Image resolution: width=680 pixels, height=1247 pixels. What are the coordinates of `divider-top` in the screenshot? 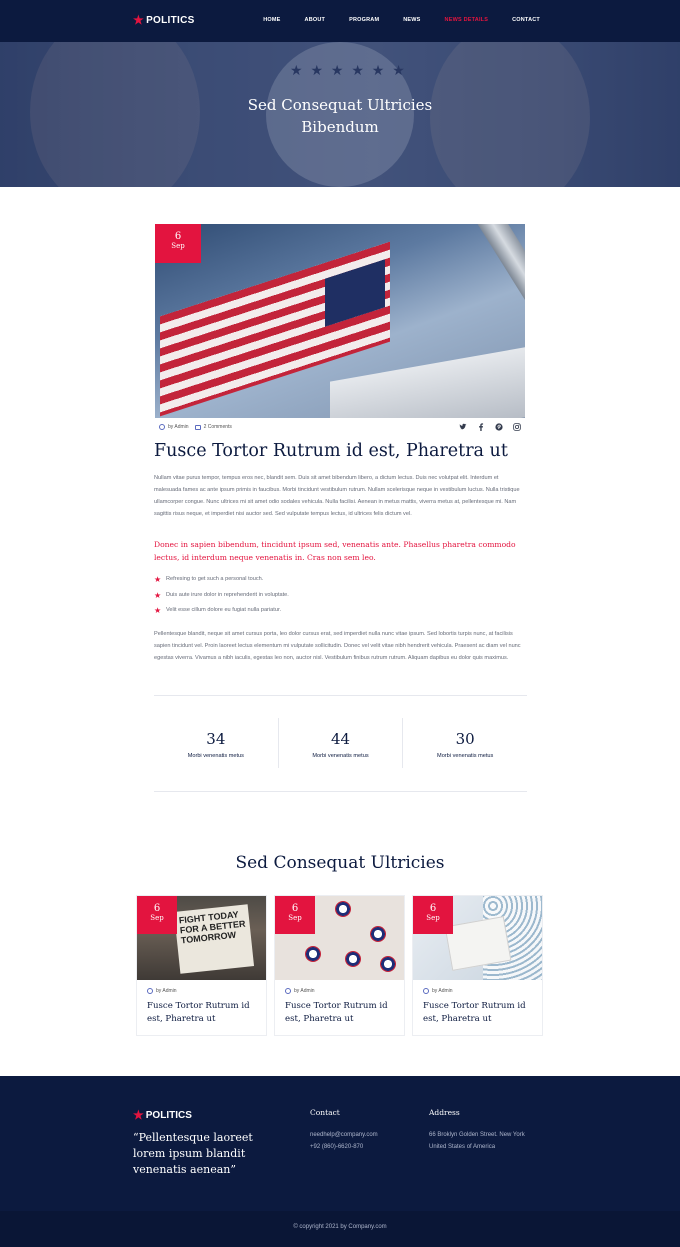 It's located at (340, 695).